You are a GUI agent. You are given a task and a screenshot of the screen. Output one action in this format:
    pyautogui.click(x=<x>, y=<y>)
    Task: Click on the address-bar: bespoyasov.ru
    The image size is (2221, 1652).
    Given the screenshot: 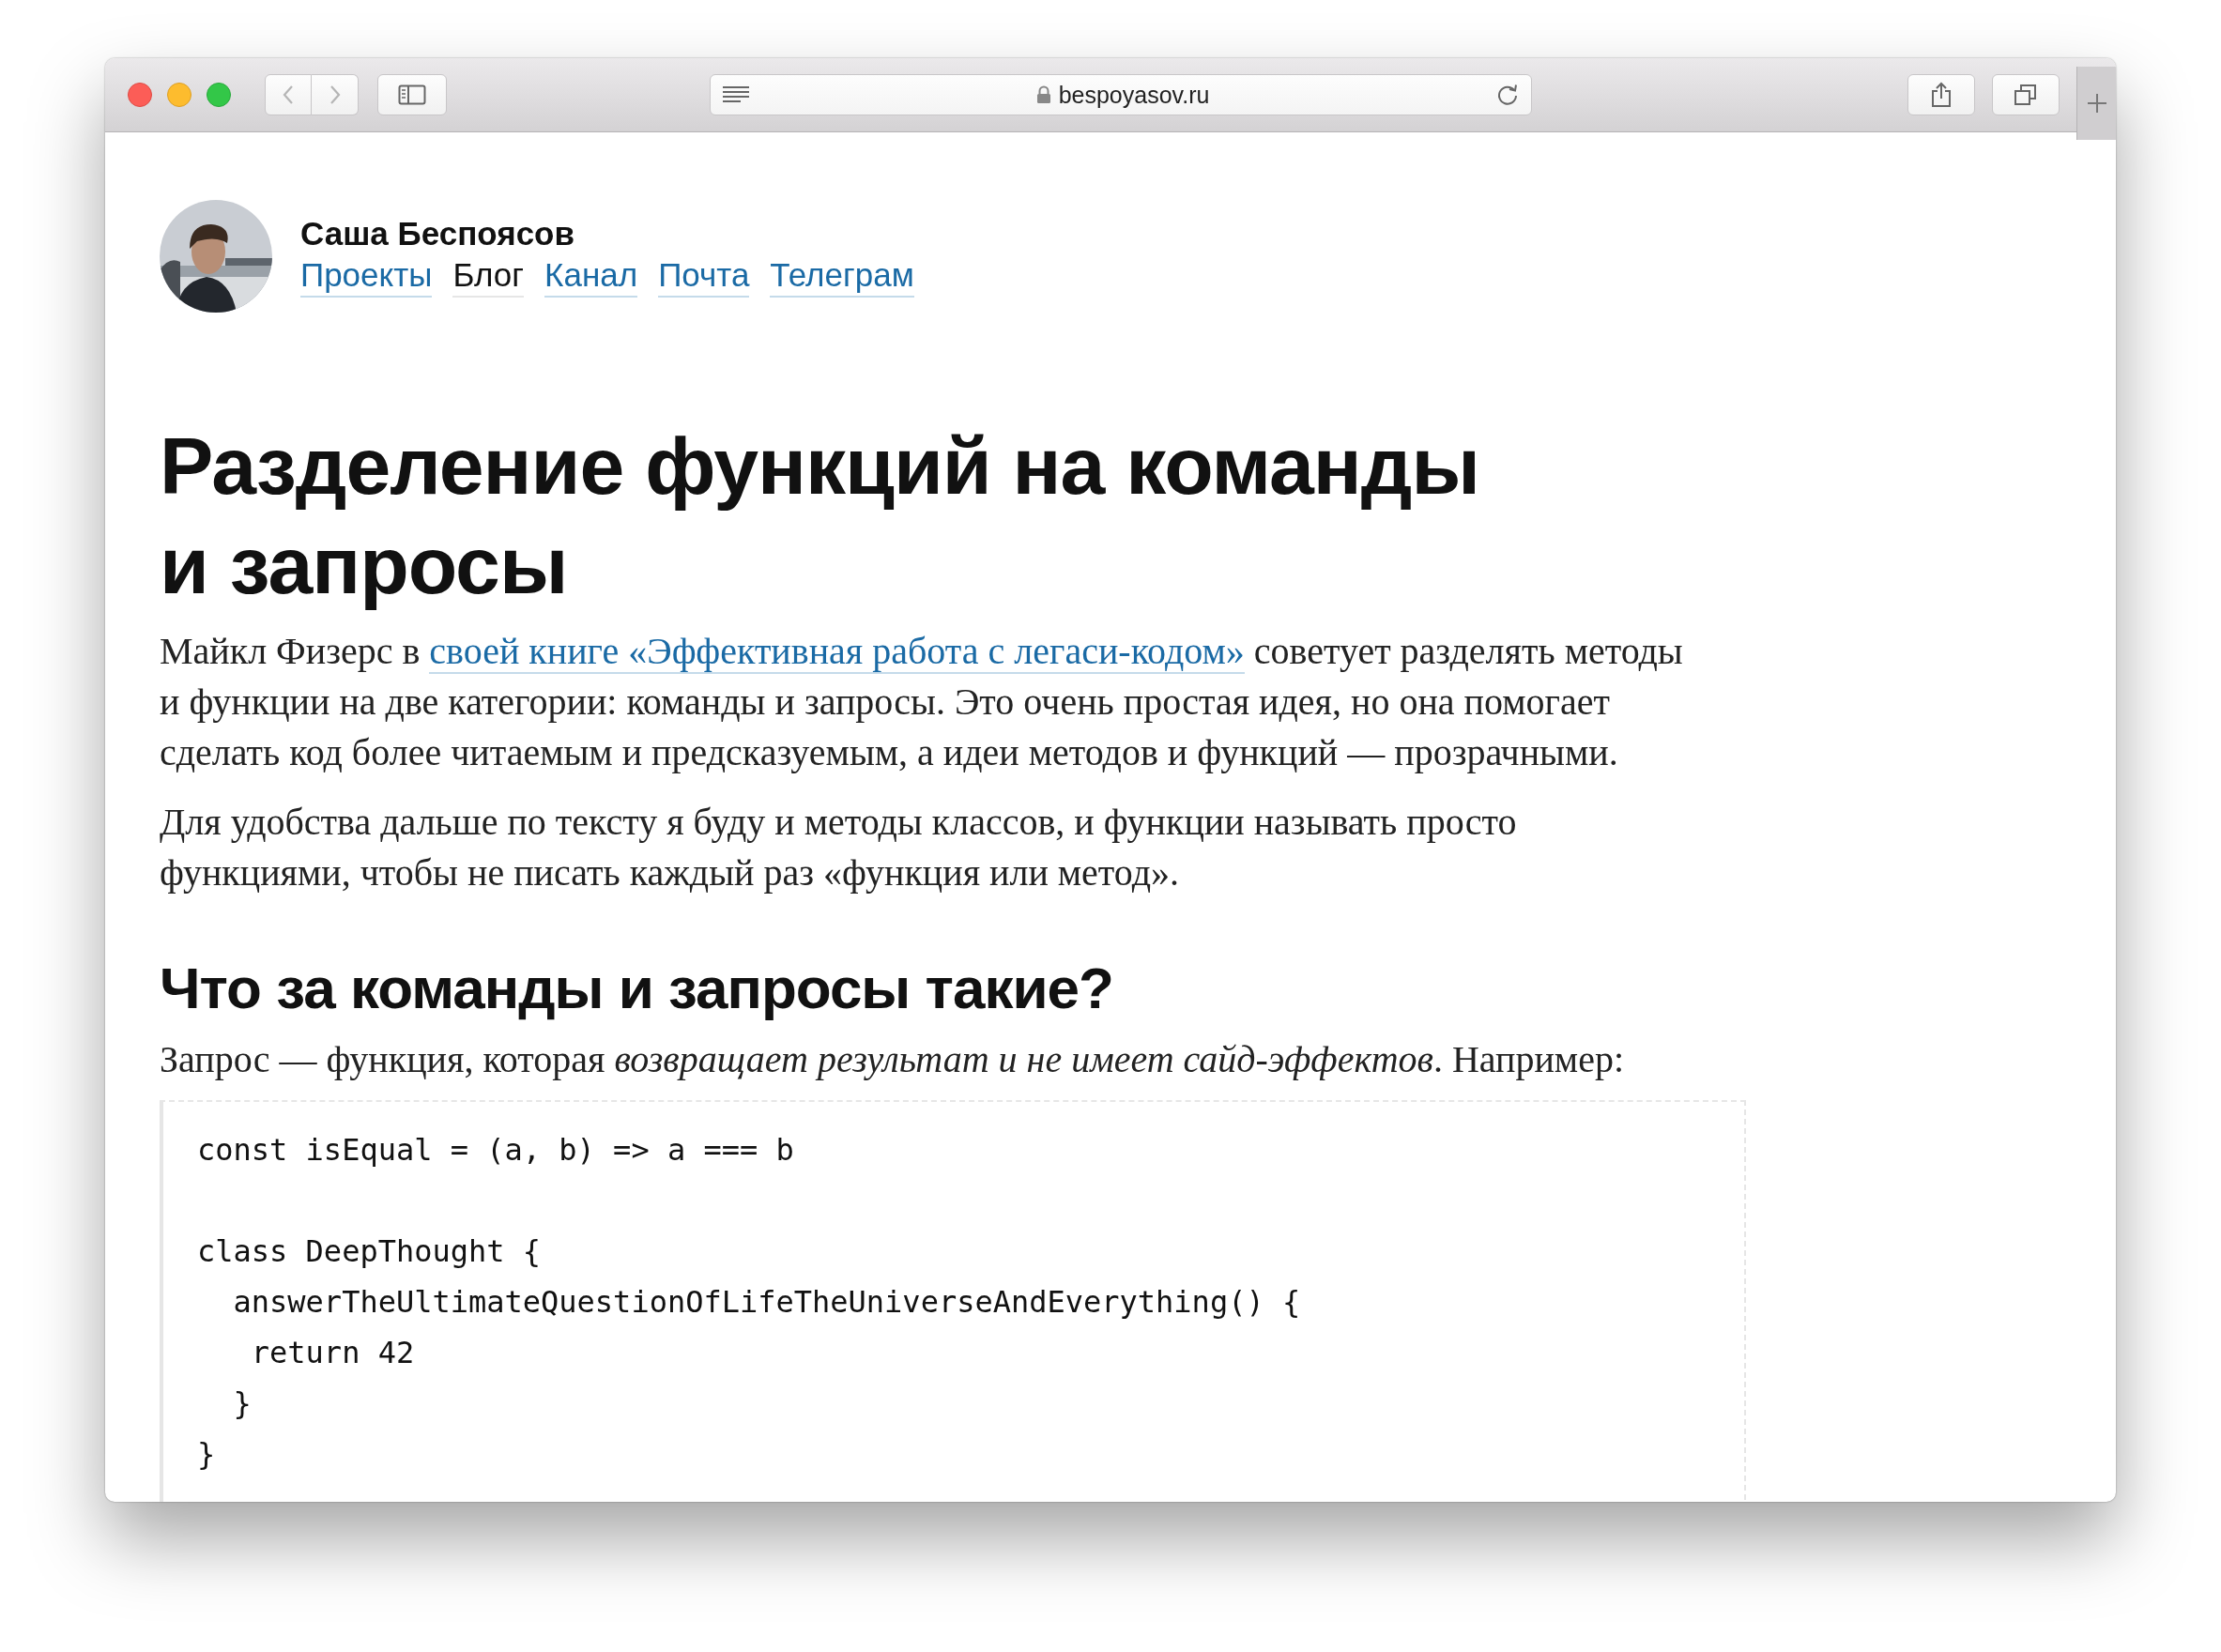 What is the action you would take?
    pyautogui.click(x=1121, y=94)
    